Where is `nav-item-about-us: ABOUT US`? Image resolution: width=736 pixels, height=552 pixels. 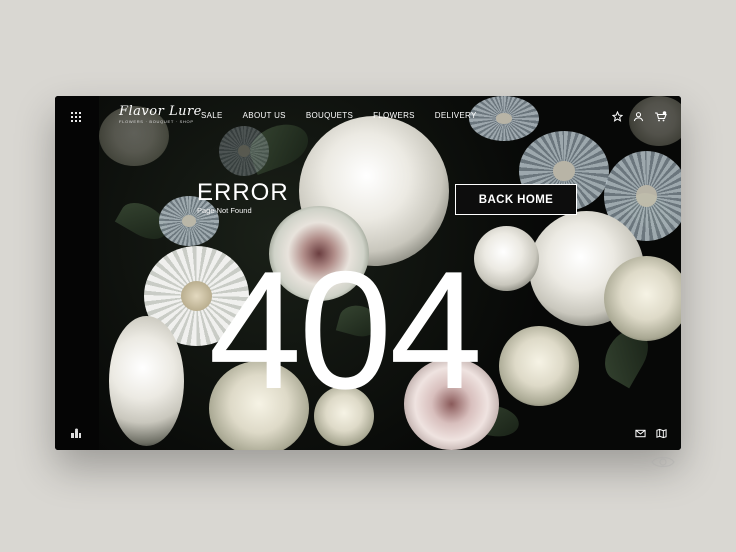 nav-item-about-us: ABOUT US is located at coordinates (264, 115).